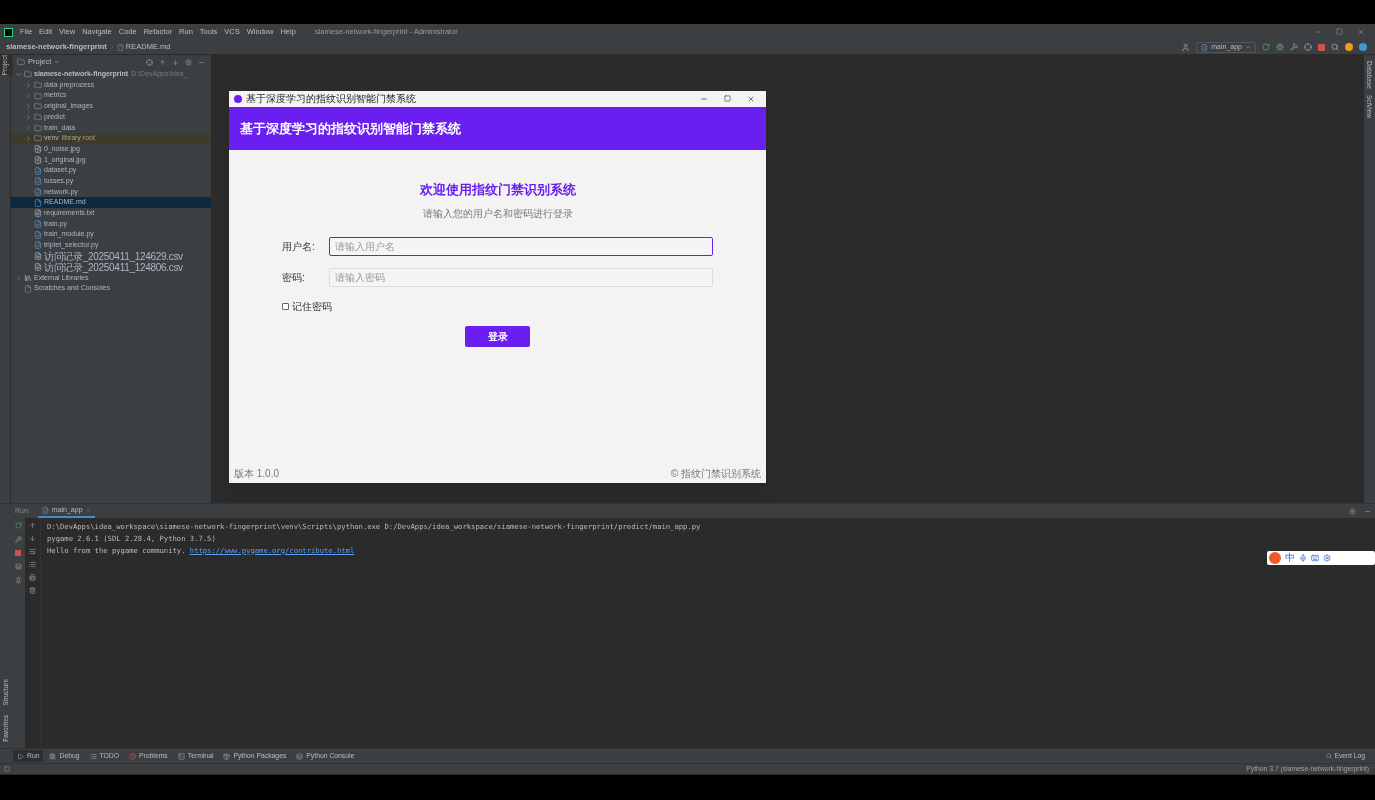 This screenshot has width=1375, height=800. Describe the element at coordinates (1339, 31) in the screenshot. I see `restore-icon` at that location.